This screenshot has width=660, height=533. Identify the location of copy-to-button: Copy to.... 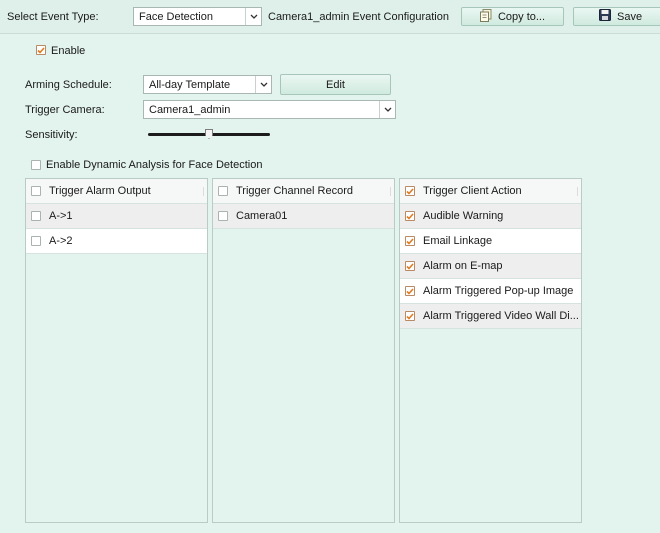
(512, 16).